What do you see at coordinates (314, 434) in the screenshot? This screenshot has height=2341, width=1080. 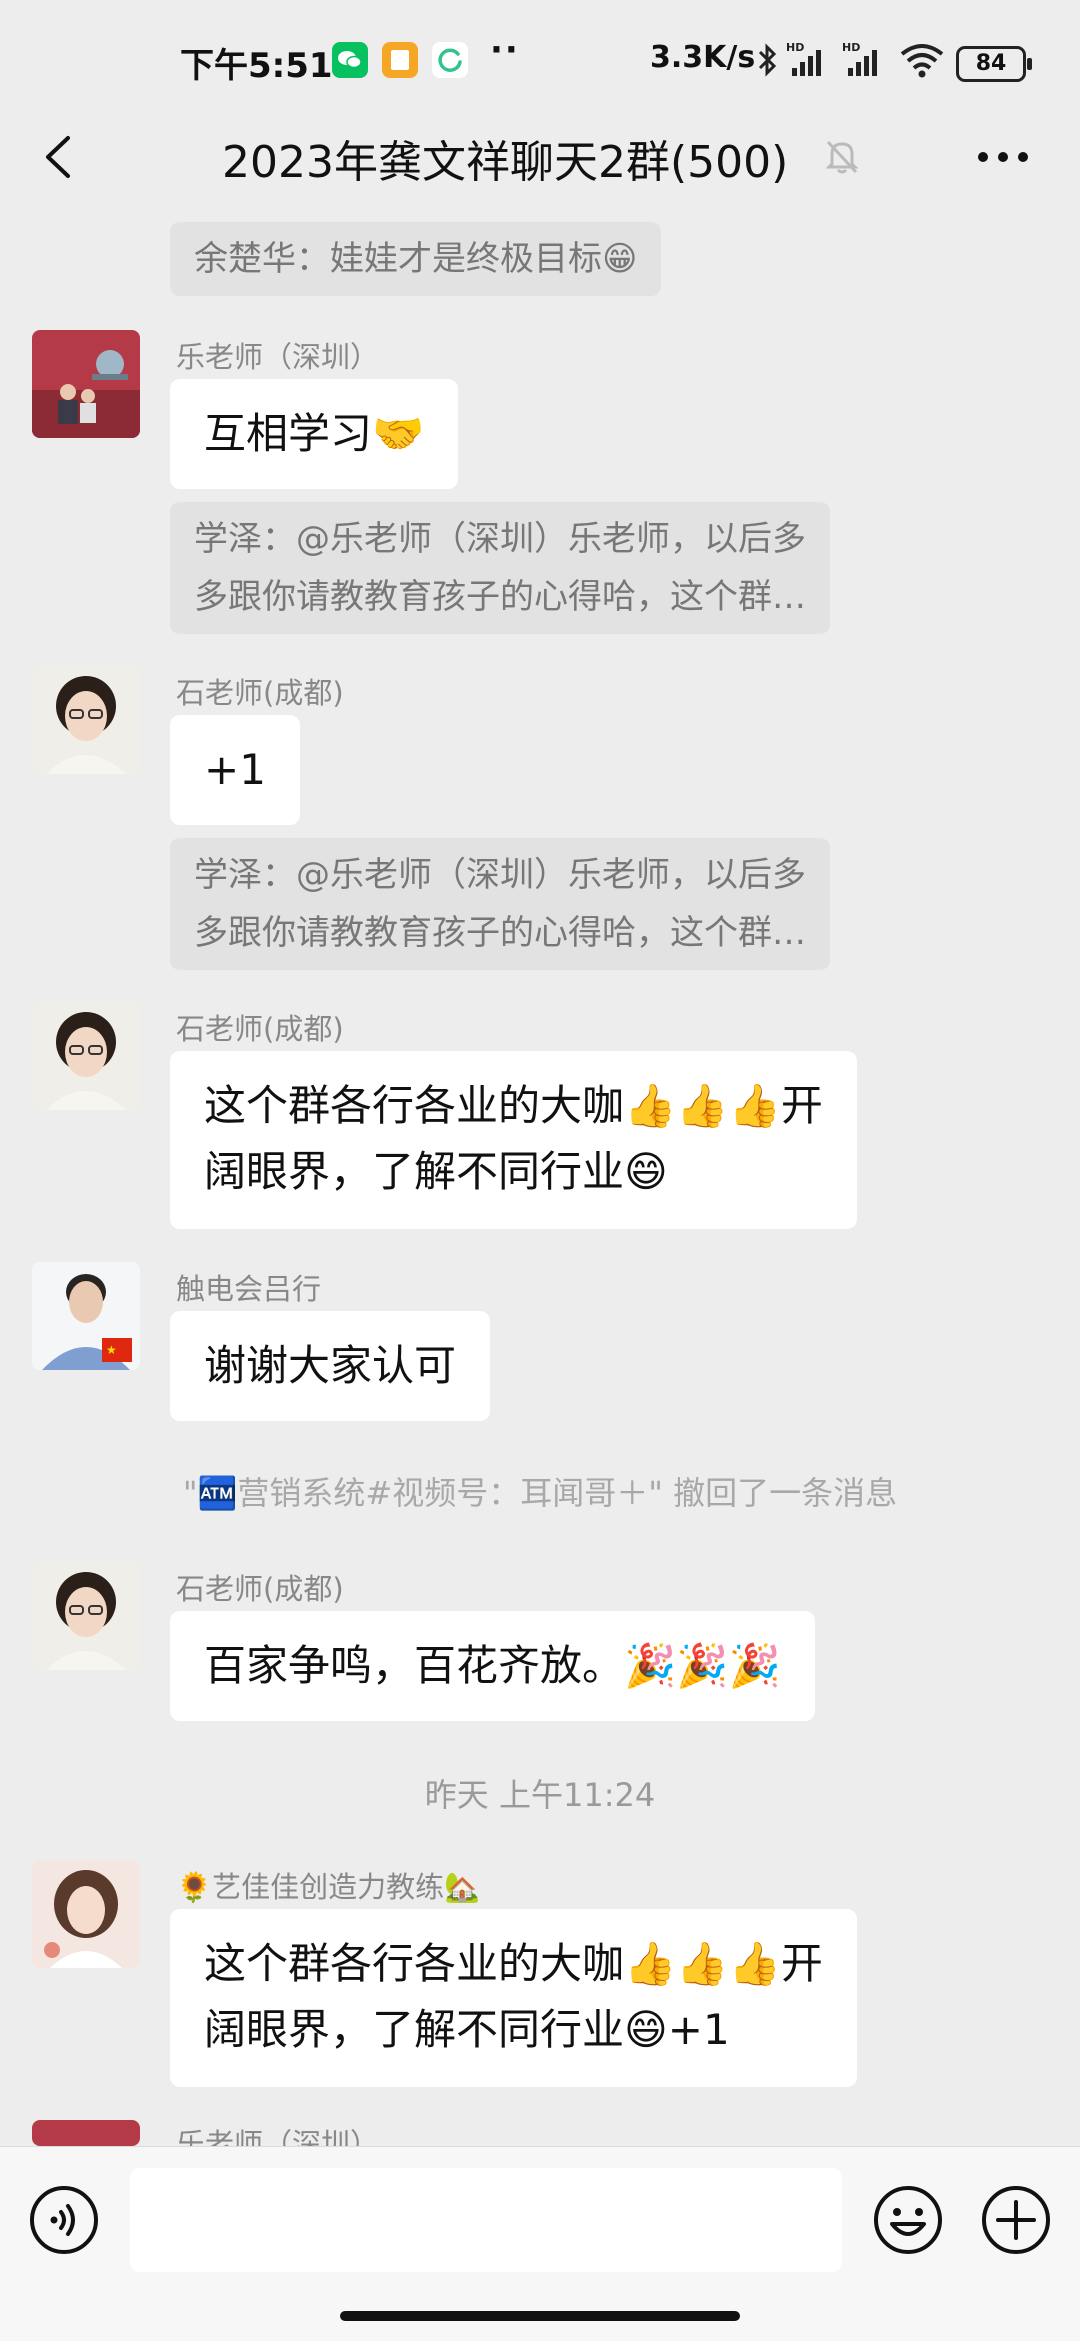 I see `message-bubble: 互相学习🤝` at bounding box center [314, 434].